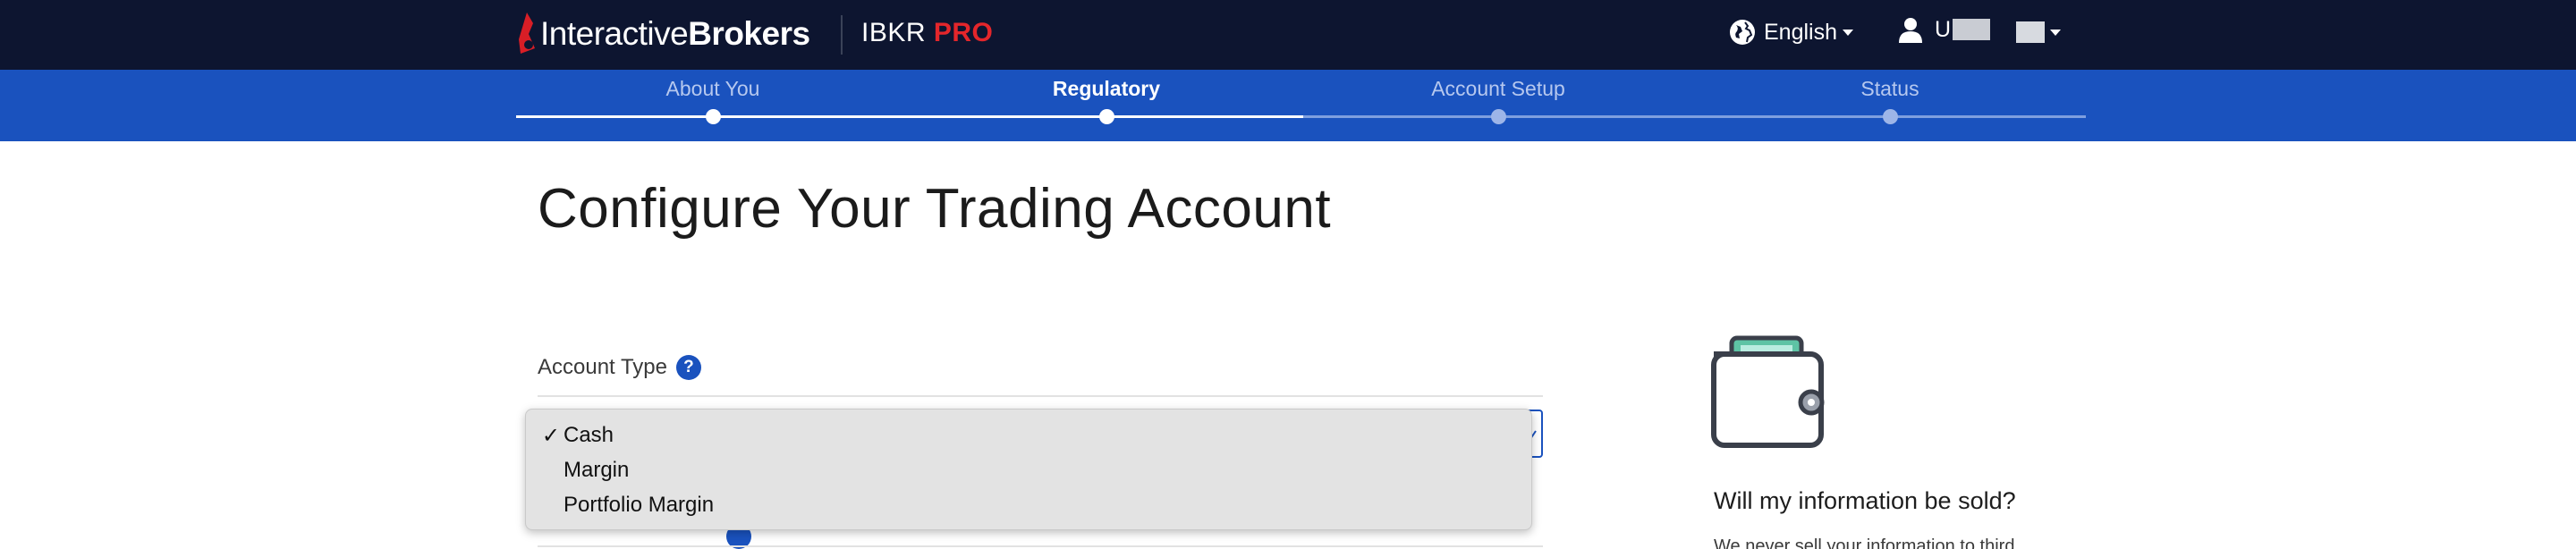 Image resolution: width=2576 pixels, height=549 pixels. I want to click on language-selector: English, so click(1790, 32).